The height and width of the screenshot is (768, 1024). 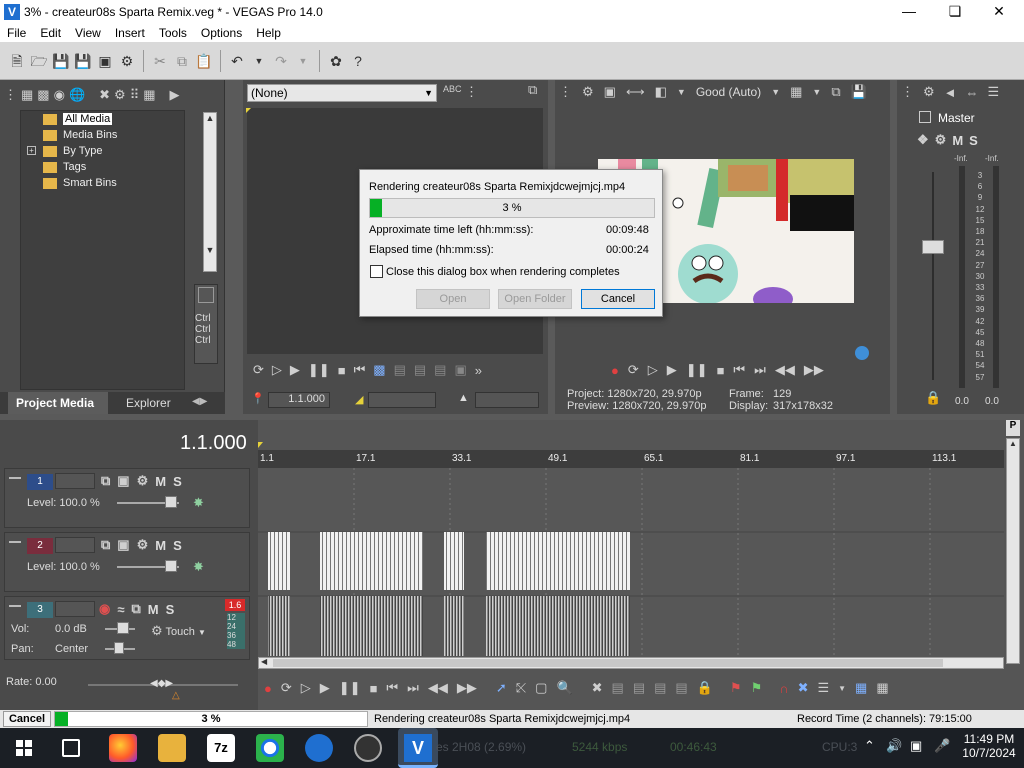 What do you see at coordinates (210, 250) in the screenshot?
I see `scroll-down-icon: ▼` at bounding box center [210, 250].